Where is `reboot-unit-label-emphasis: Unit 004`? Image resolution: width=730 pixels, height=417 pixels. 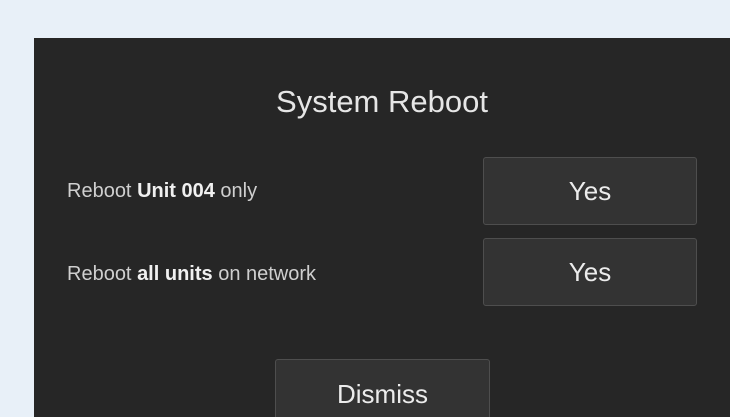 reboot-unit-label-emphasis: Unit 004 is located at coordinates (176, 191).